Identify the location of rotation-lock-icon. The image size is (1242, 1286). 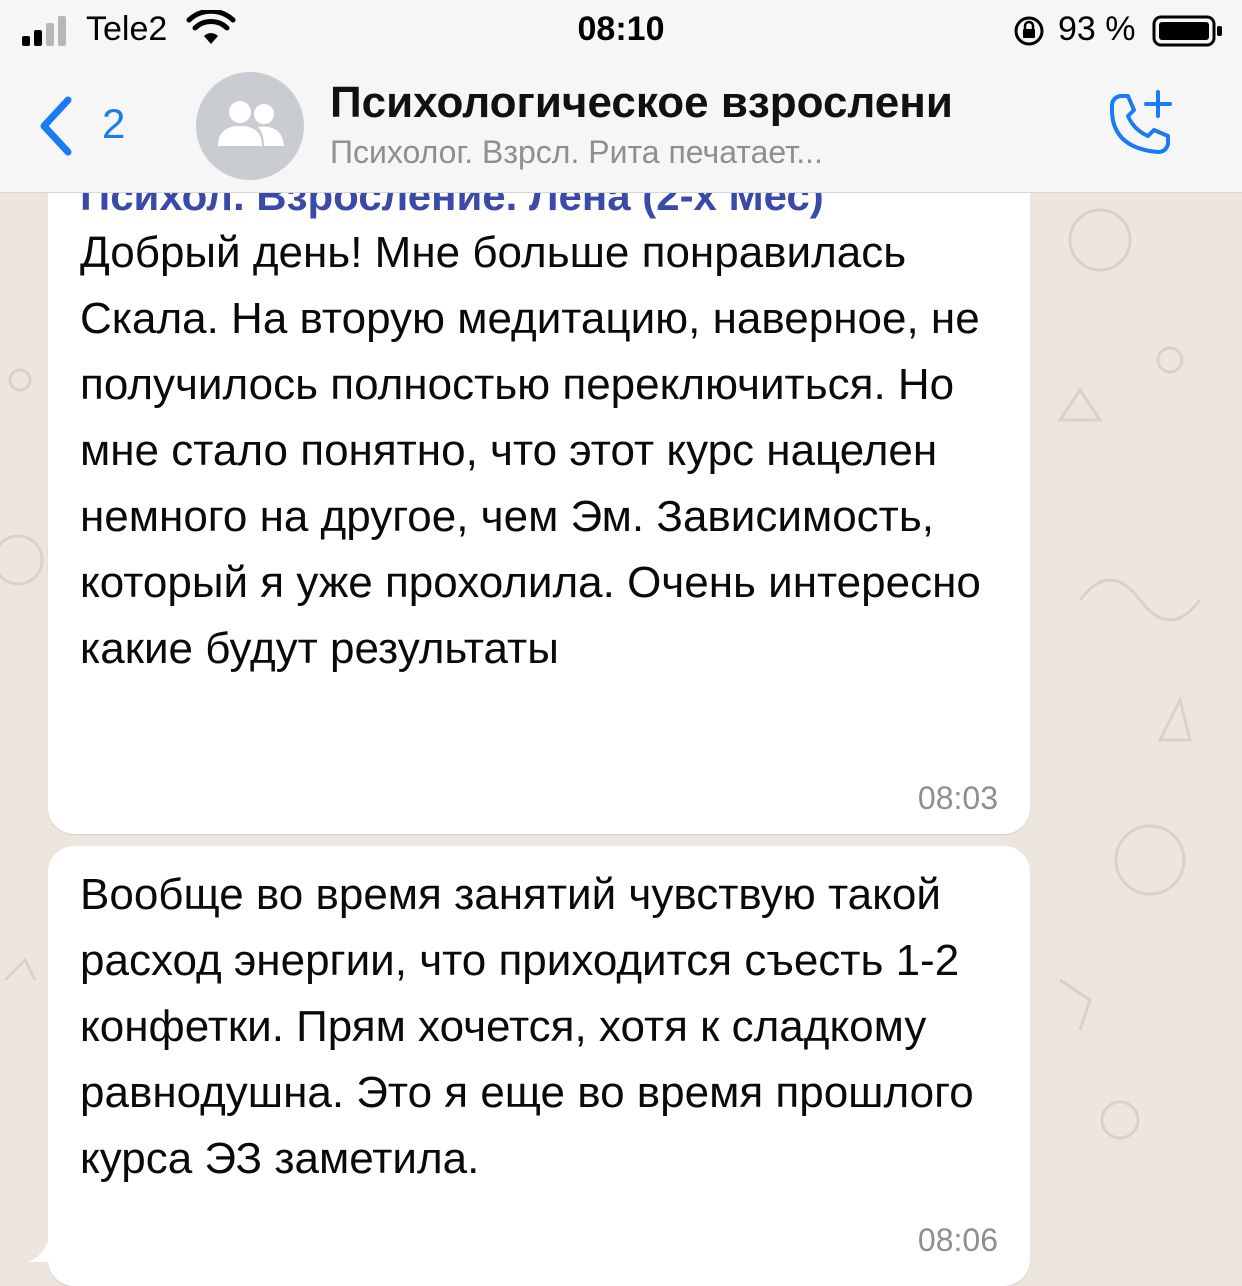
(1029, 31).